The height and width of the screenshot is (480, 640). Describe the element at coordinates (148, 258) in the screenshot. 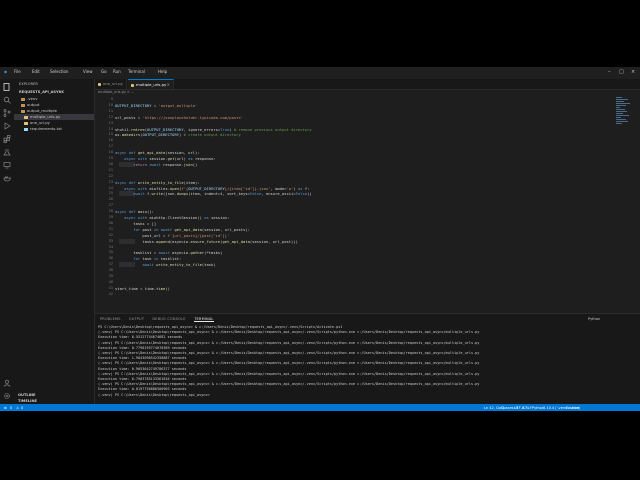

I see `code-line: for task in tasklist:` at that location.